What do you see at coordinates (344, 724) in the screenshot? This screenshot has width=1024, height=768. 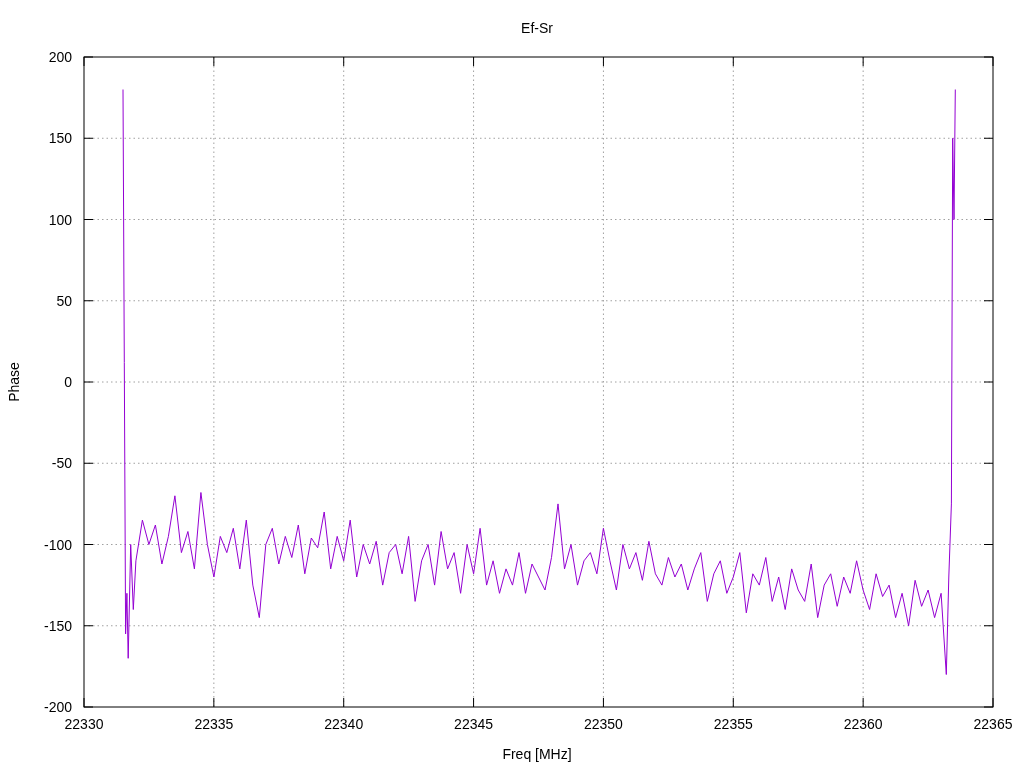 I see `x-tick-label: 22340` at bounding box center [344, 724].